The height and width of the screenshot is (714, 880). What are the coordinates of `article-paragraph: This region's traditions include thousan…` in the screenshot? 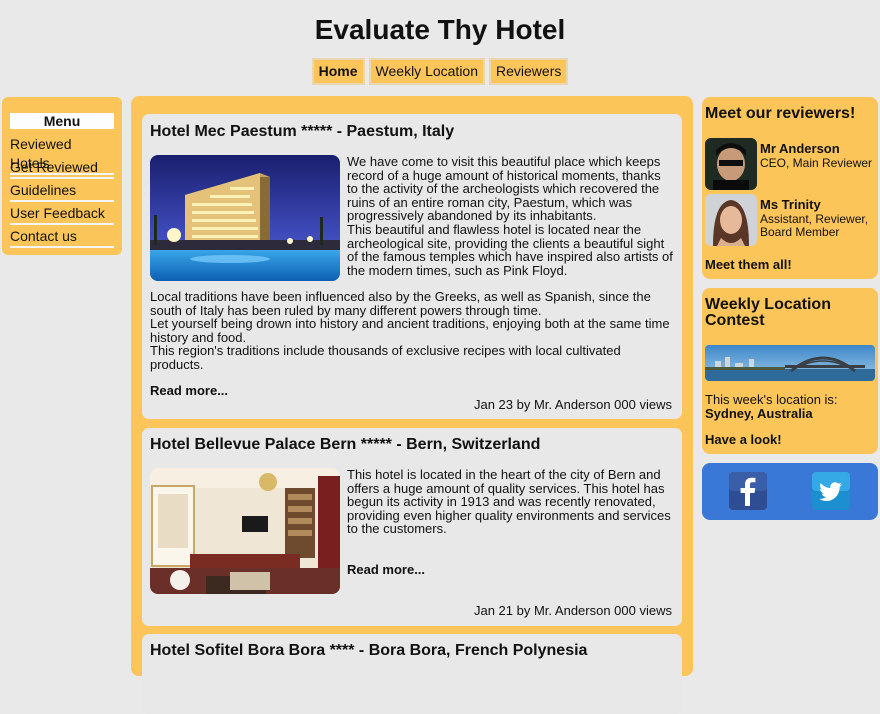 It's located at (385, 357).